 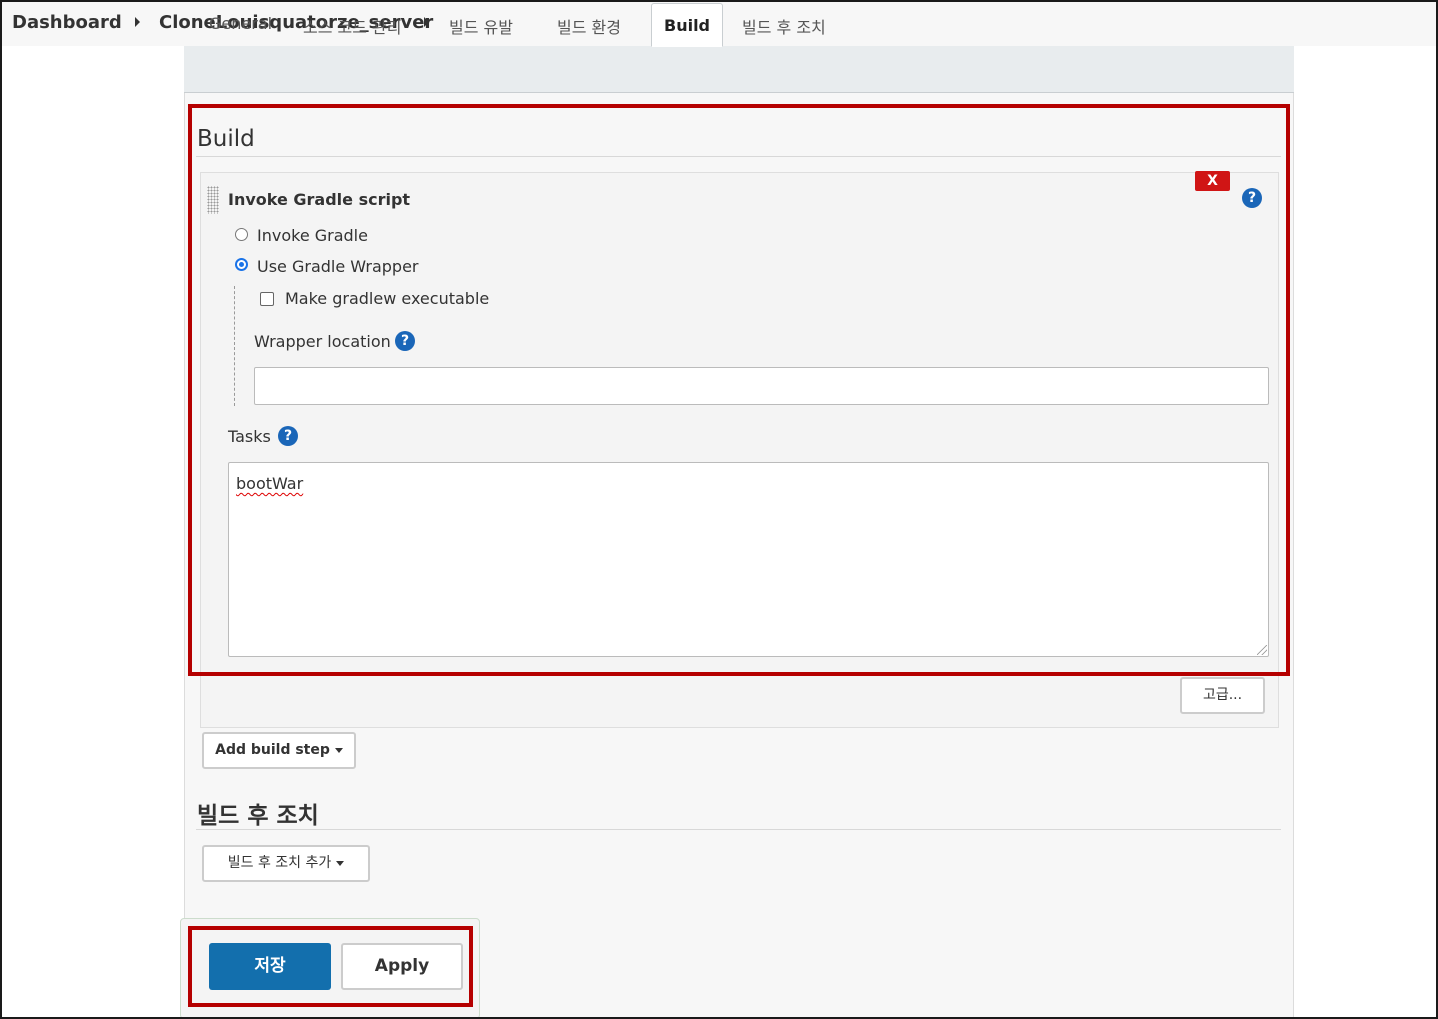 What do you see at coordinates (387, 298) in the screenshot?
I see `make-gradlew-executable-label: Make gradlew executable` at bounding box center [387, 298].